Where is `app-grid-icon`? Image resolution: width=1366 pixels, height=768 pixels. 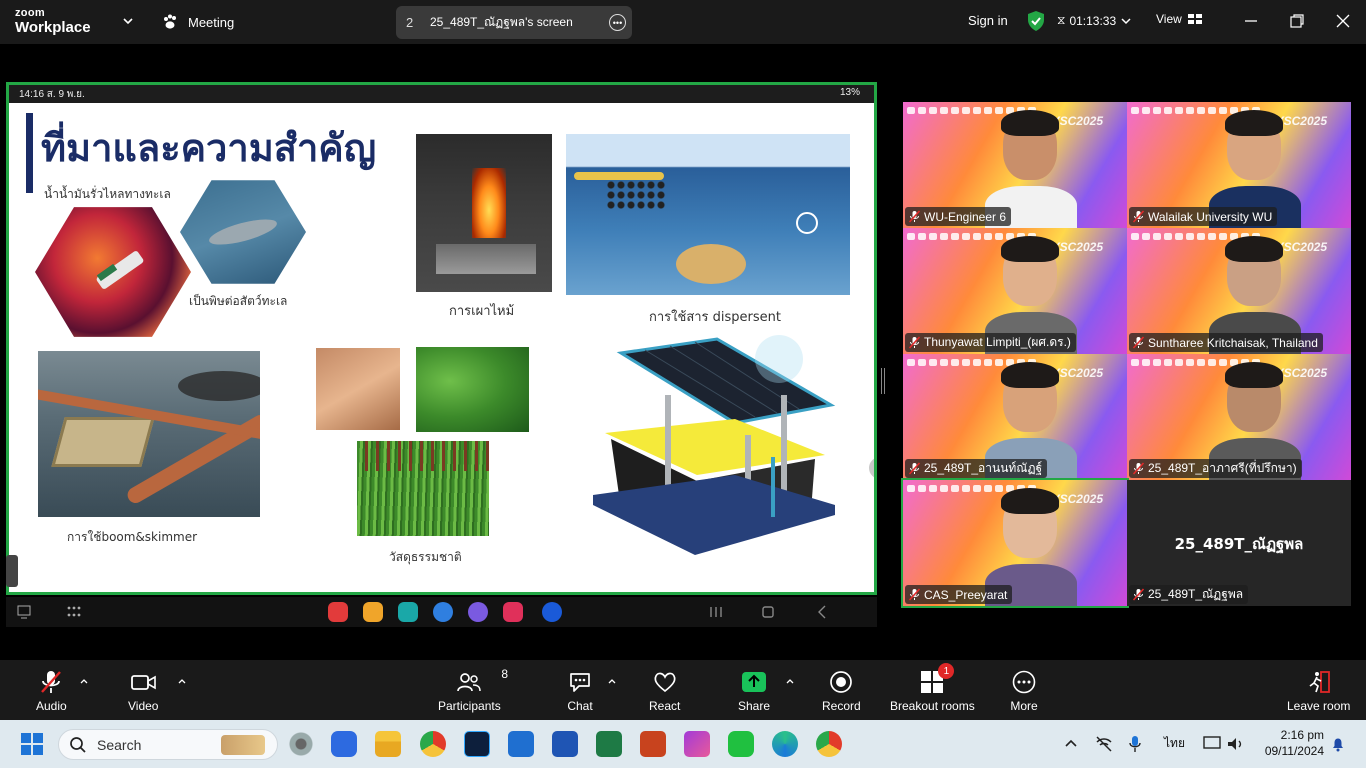 app-grid-icon is located at coordinates (74, 611).